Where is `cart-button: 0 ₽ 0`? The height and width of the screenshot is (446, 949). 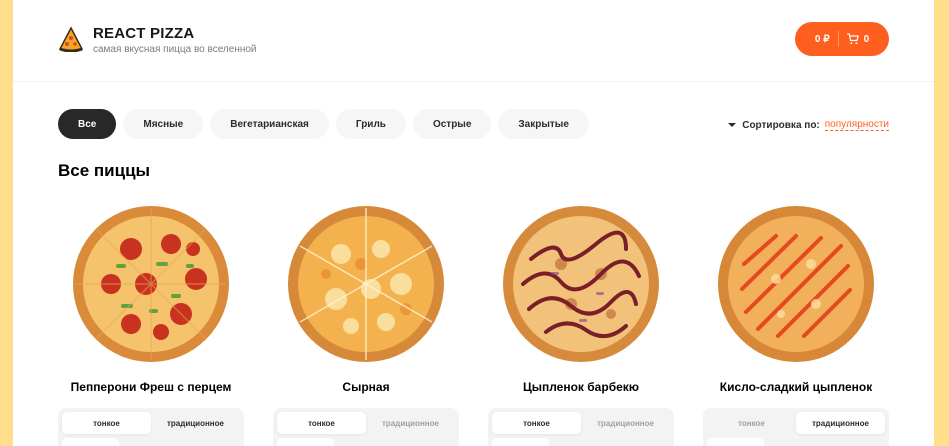
cart-button: 0 ₽ 0 is located at coordinates (842, 39).